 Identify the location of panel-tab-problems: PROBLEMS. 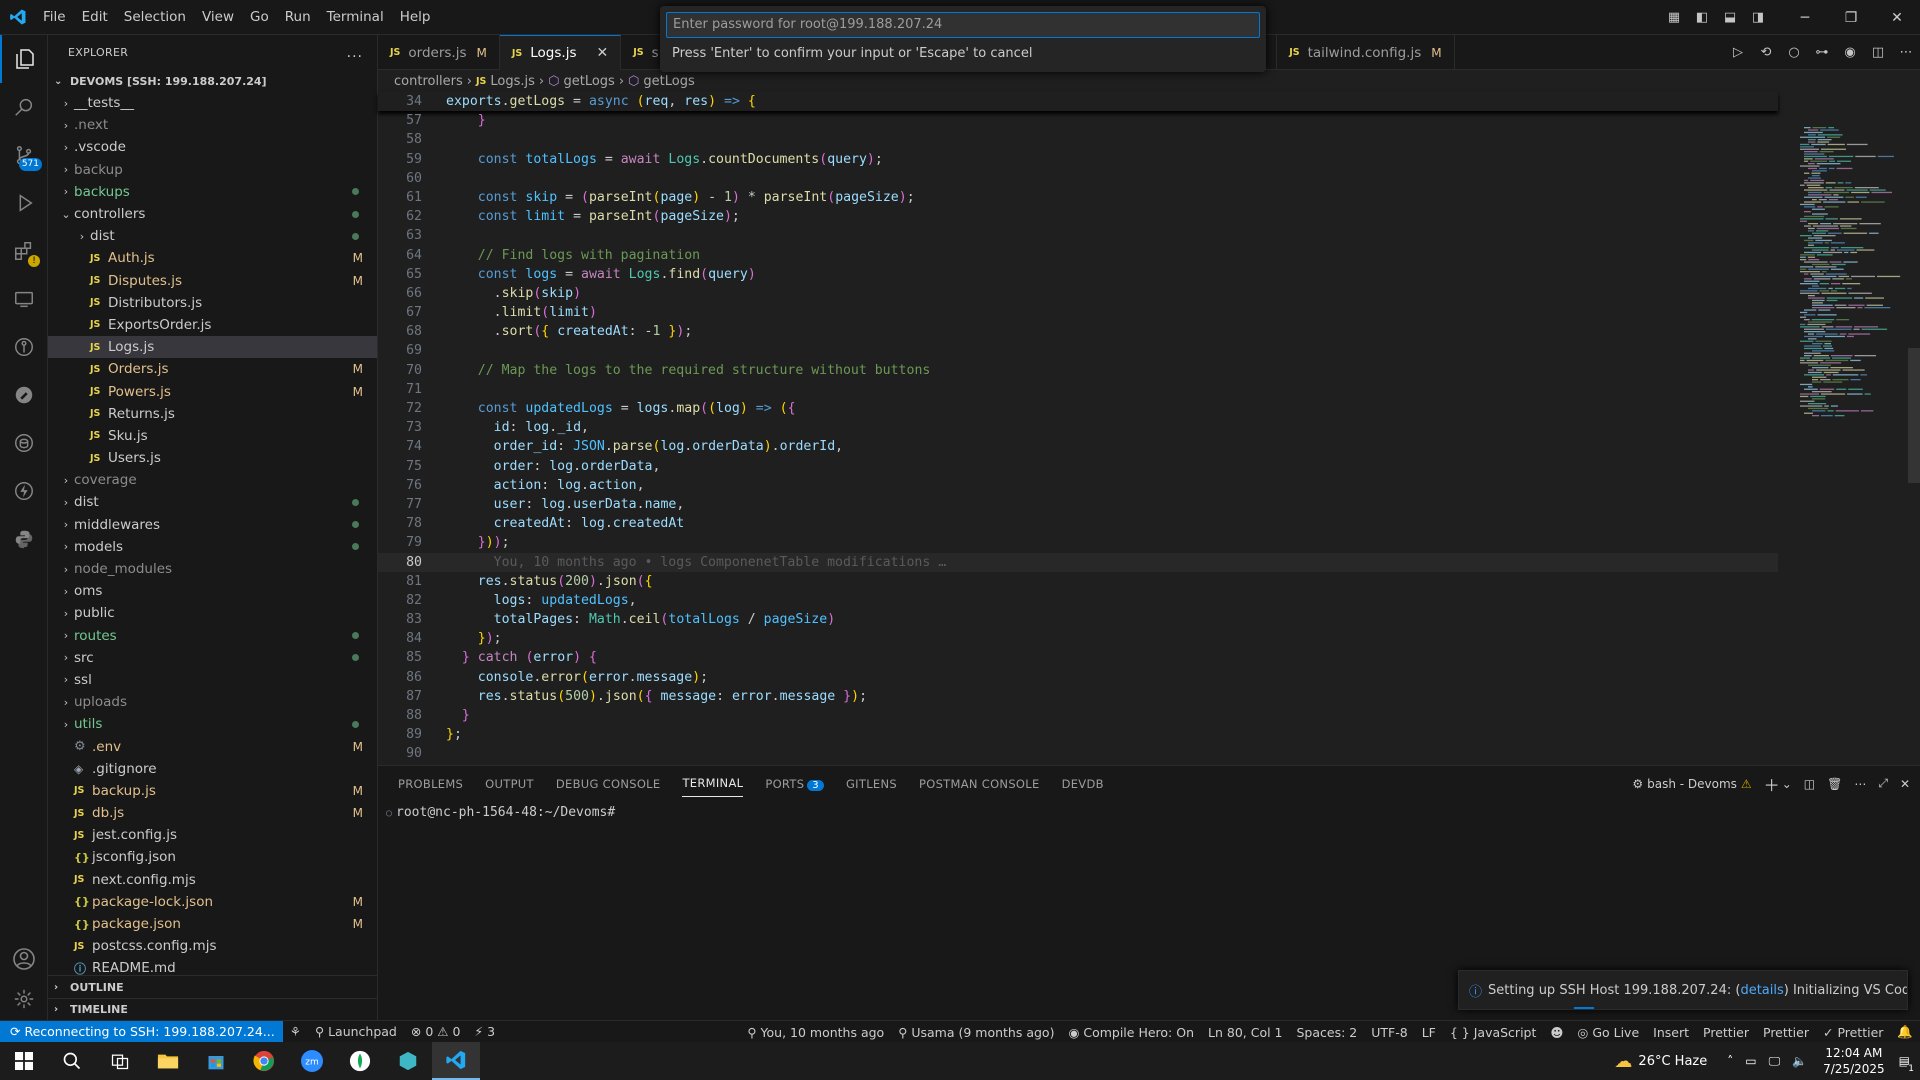
(430, 784).